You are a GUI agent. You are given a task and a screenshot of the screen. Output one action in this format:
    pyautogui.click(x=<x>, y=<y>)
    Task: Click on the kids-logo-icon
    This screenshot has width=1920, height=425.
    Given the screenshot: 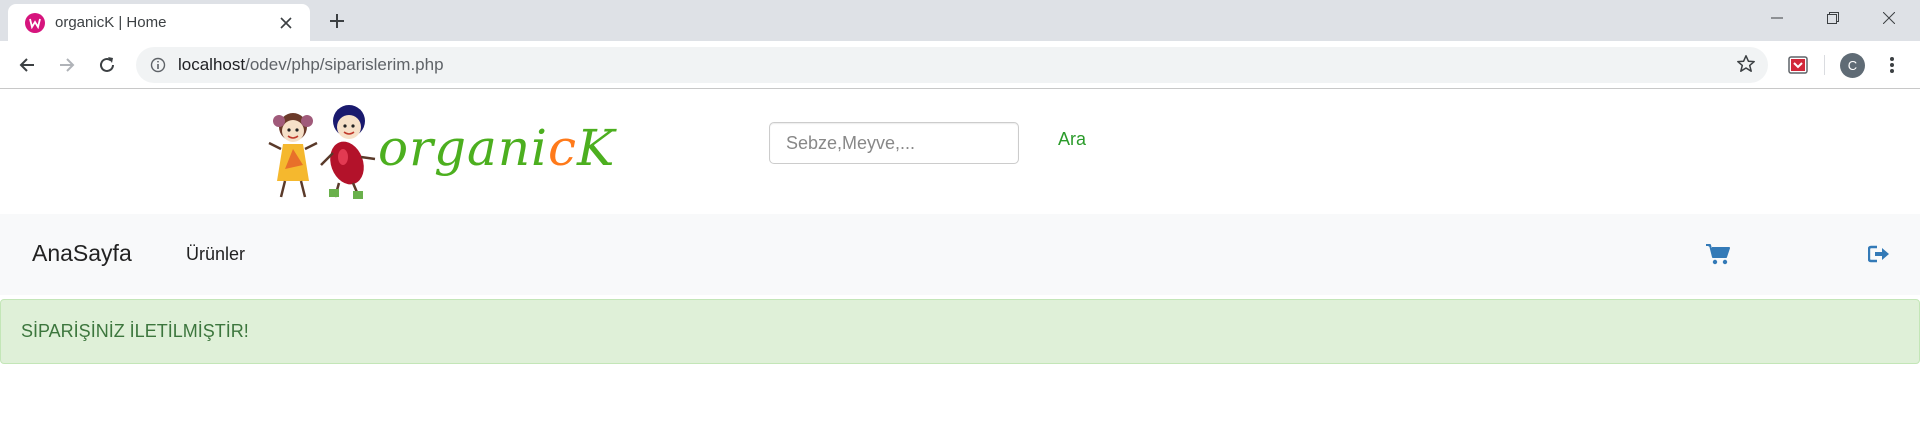 What is the action you would take?
    pyautogui.click(x=322, y=152)
    